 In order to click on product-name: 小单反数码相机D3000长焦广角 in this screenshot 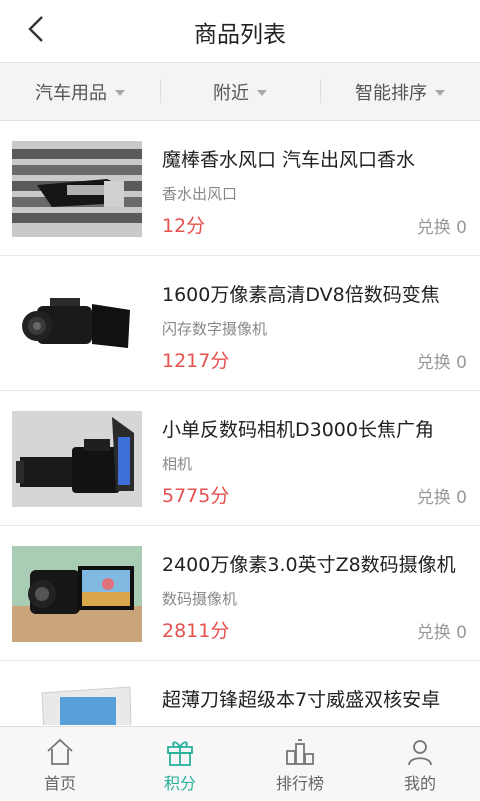, I will do `click(298, 430)`.